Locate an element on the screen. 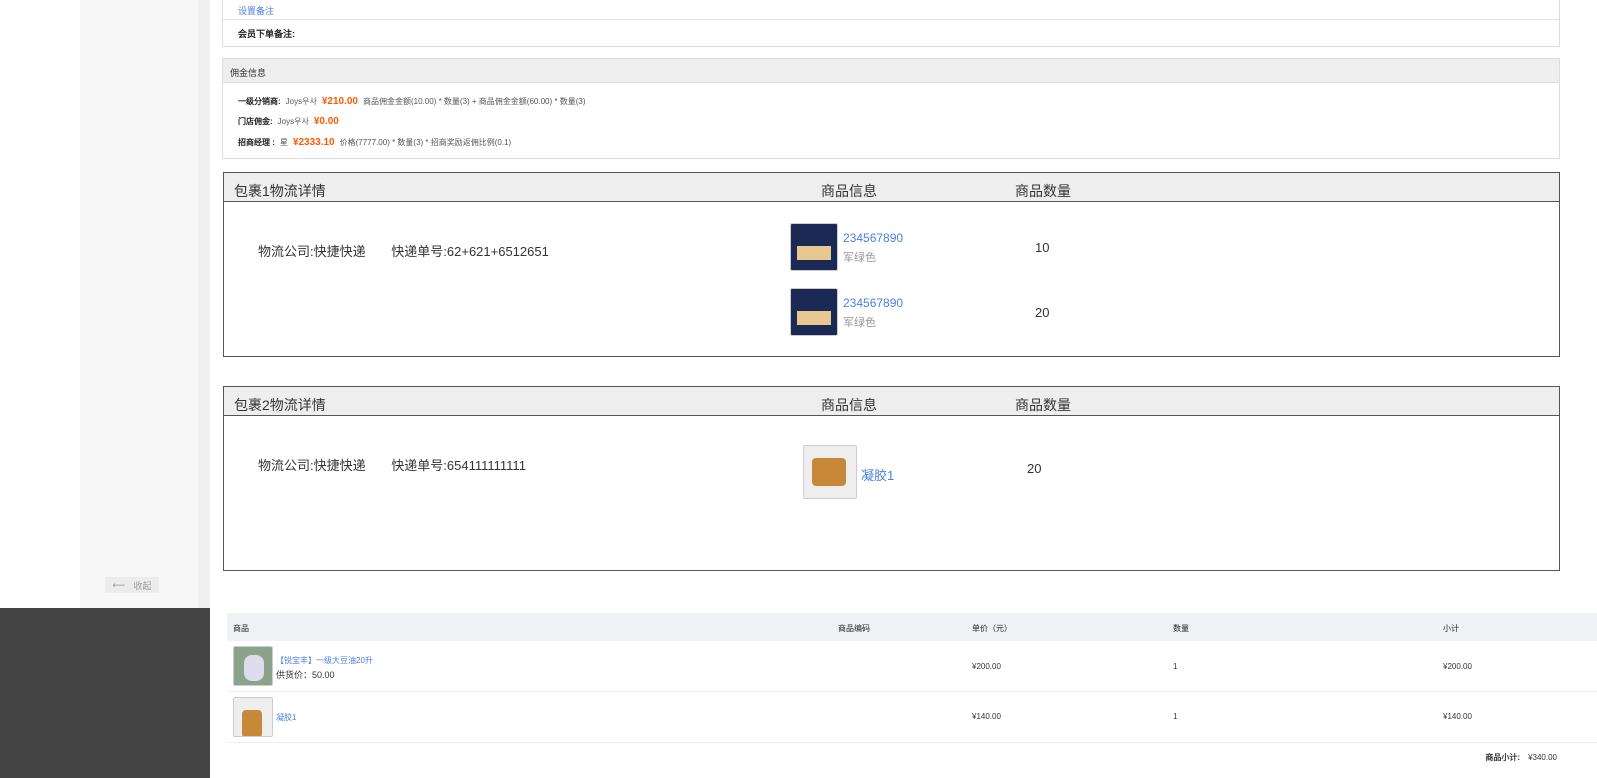  logistics-info: 物流公司:快捷快递 快递单号:62+621+6512651 is located at coordinates (403, 251).